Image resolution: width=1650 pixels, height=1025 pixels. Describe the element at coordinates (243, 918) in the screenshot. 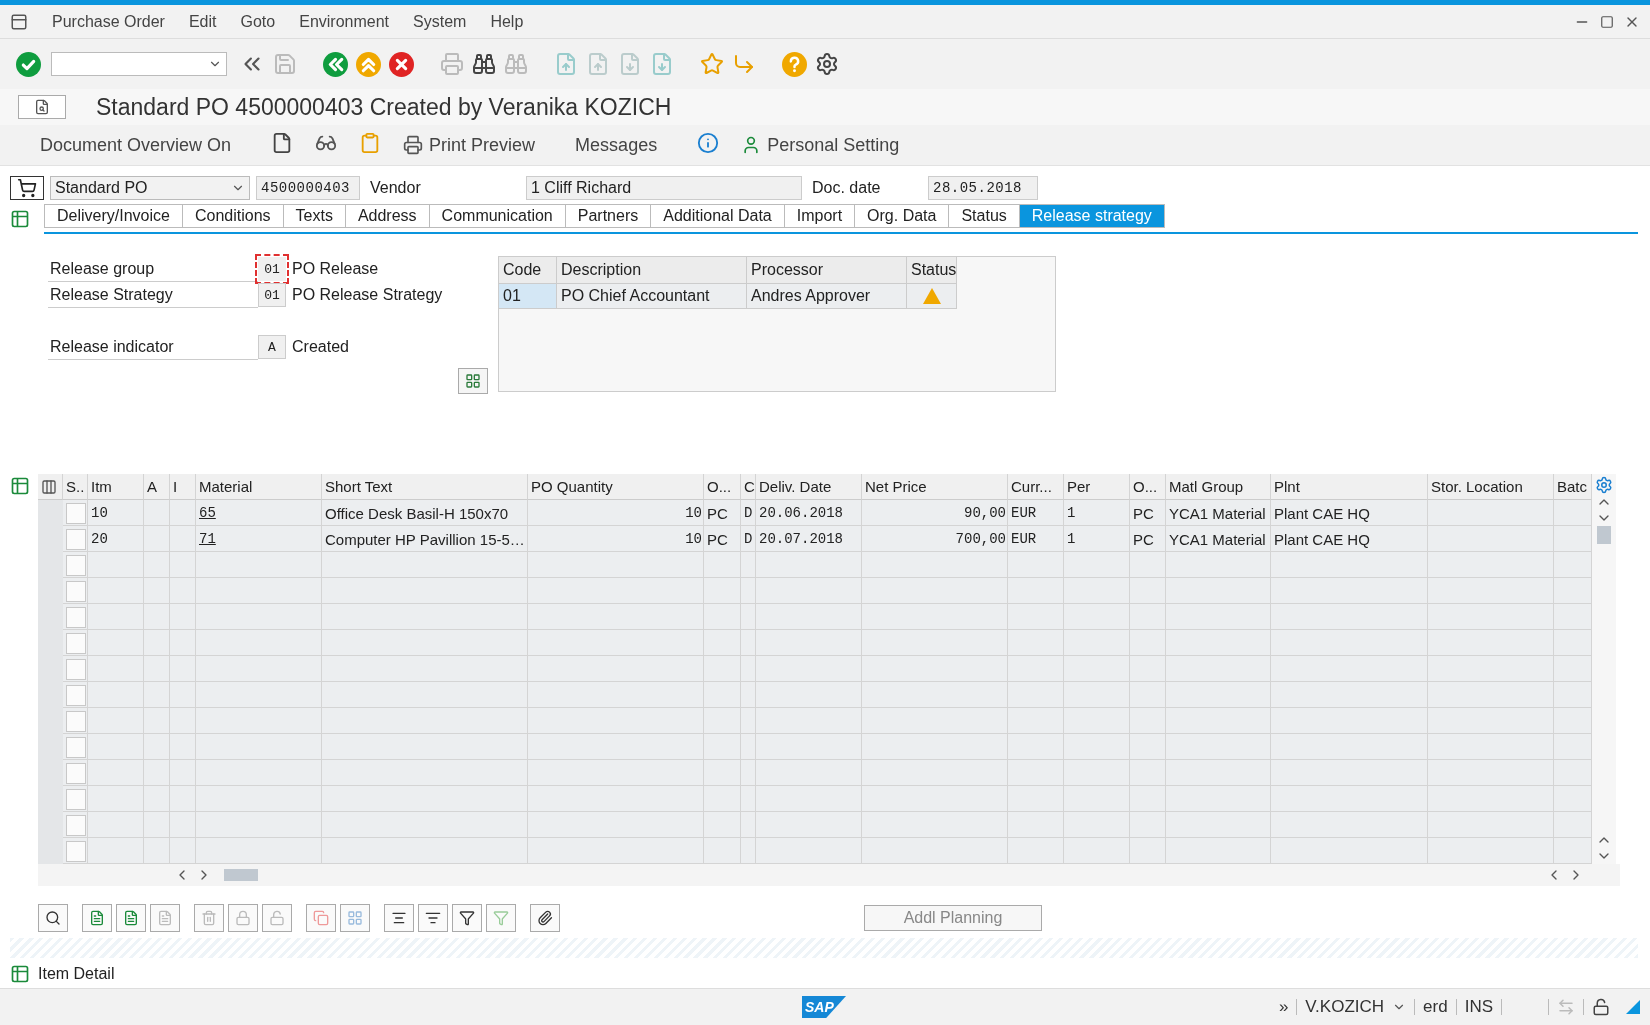

I see `lock-button` at that location.